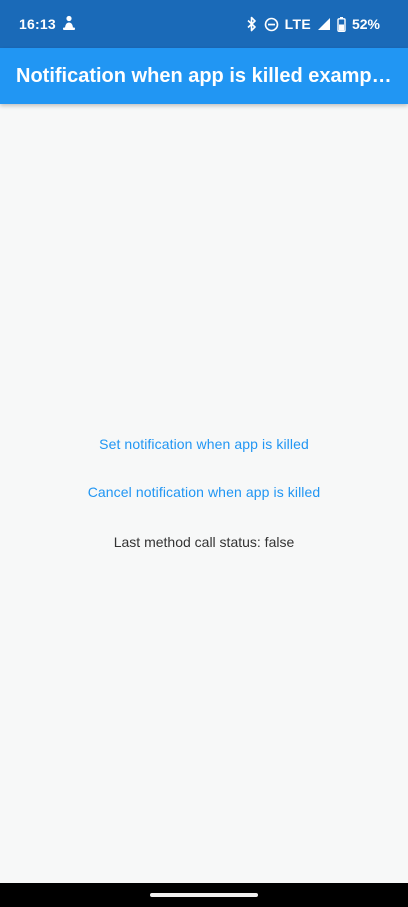 The height and width of the screenshot is (907, 408). I want to click on system-navigation-bar, so click(204, 895).